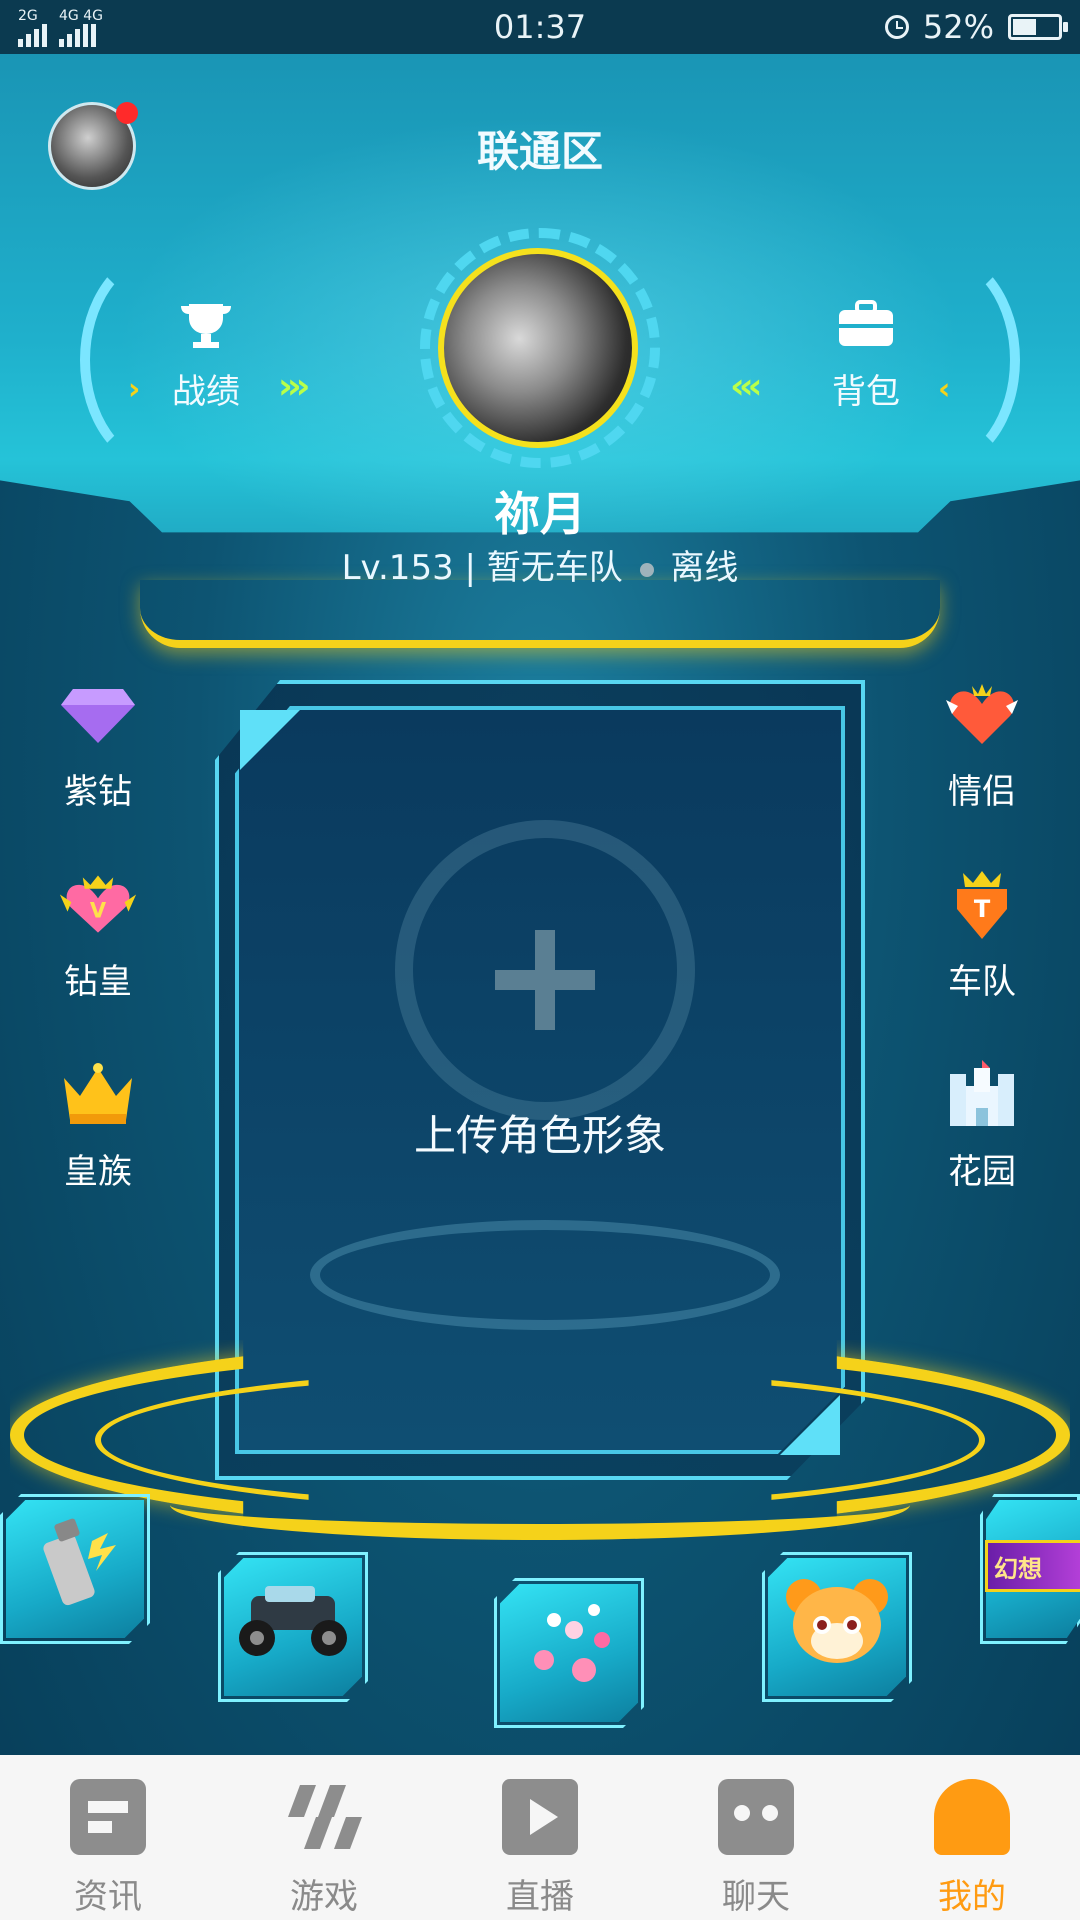 The height and width of the screenshot is (1920, 1080). What do you see at coordinates (896, 27) in the screenshot?
I see `alarm-icon` at bounding box center [896, 27].